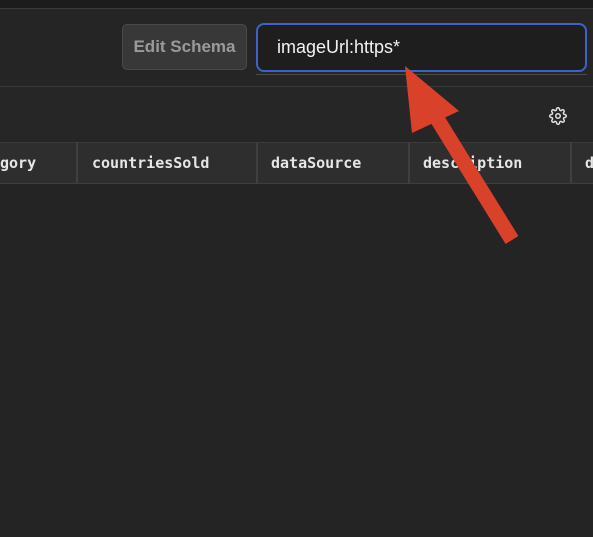 This screenshot has width=593, height=537. I want to click on column-header-countries-sold: countriesSold, so click(168, 163).